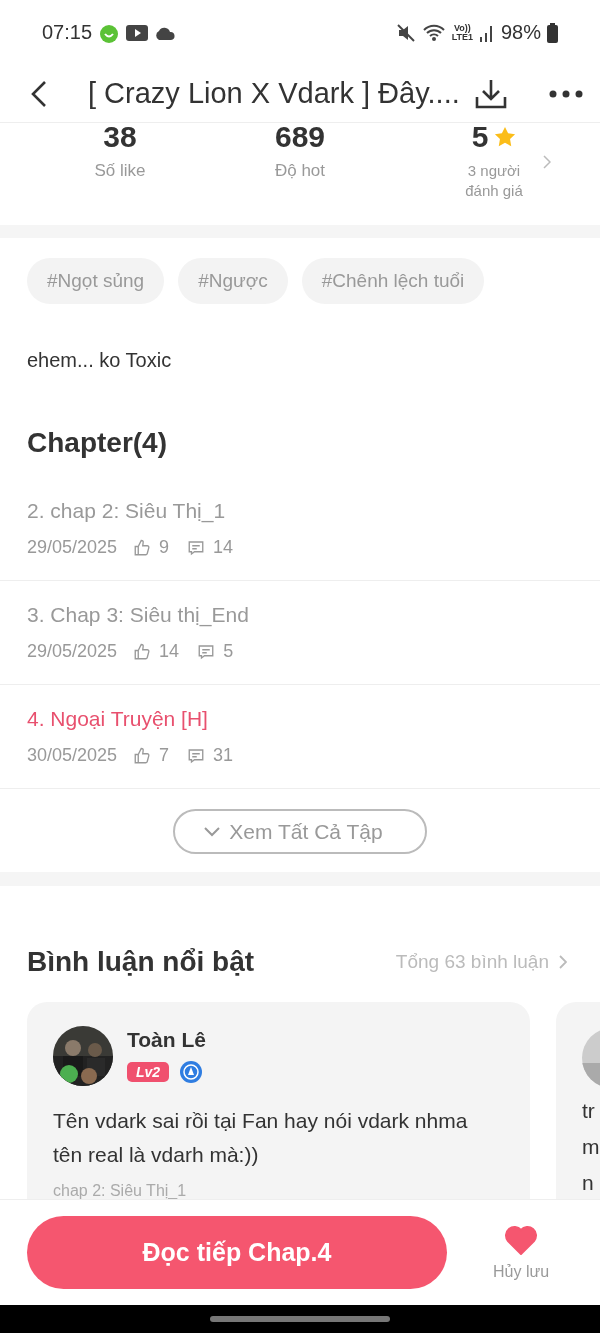 The width and height of the screenshot is (600, 1333). I want to click on comment-card: tr m n, so click(578, 1100).